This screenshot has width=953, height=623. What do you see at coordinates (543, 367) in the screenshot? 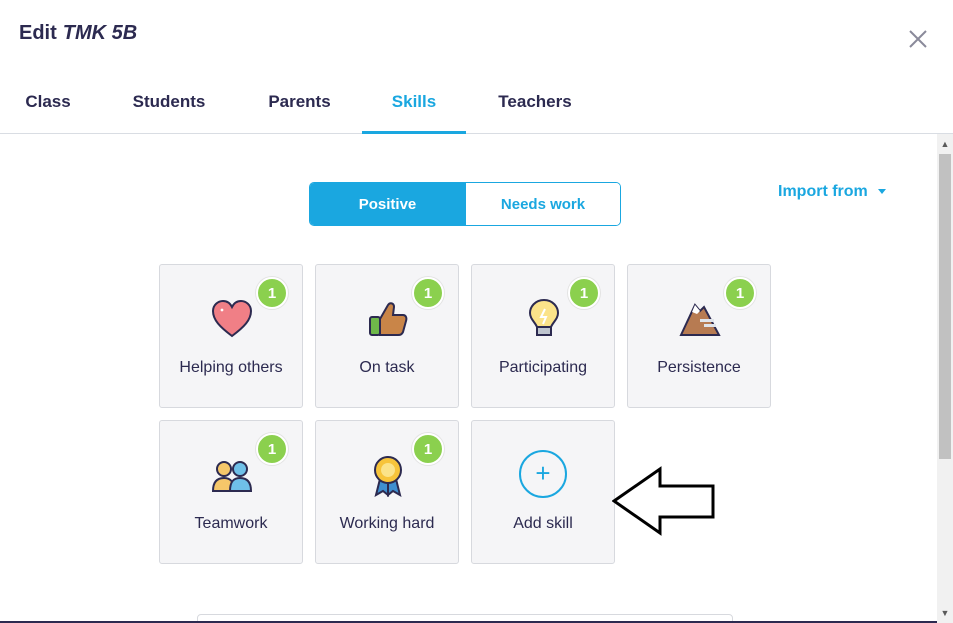
I see `skill-label: Participating` at bounding box center [543, 367].